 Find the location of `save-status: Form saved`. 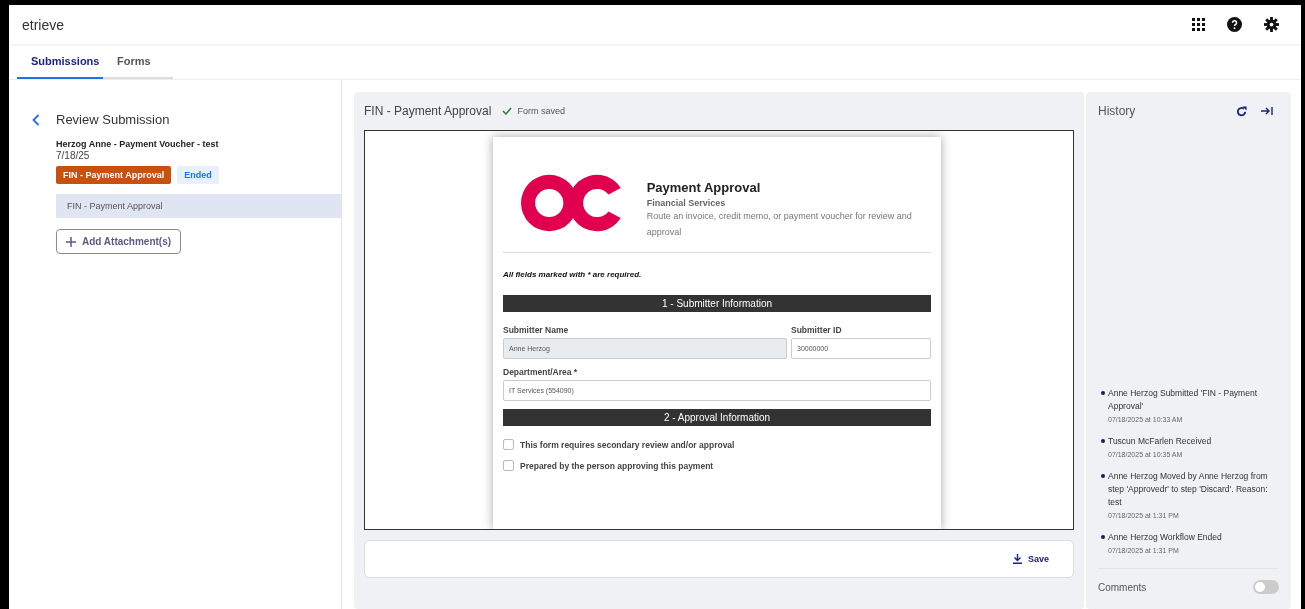

save-status: Form saved is located at coordinates (541, 111).